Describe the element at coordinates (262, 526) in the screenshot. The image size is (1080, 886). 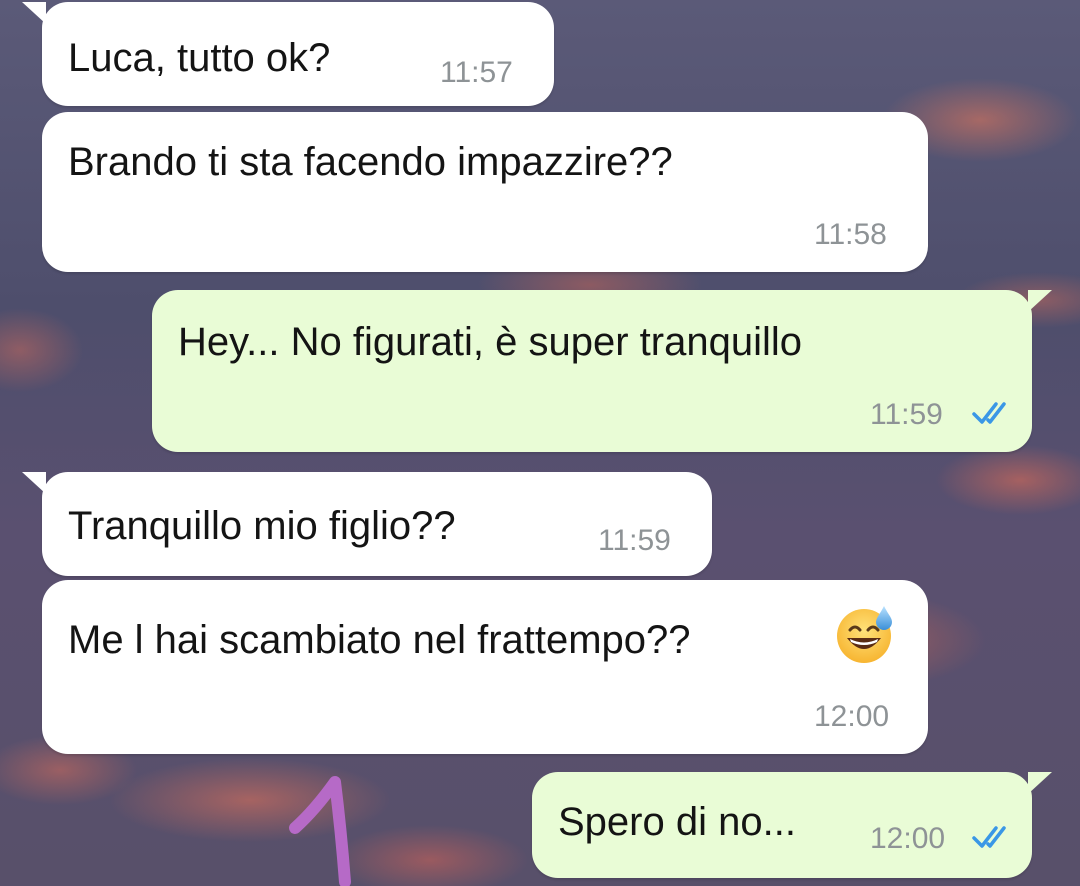
I see `message-text: Tranquillo mio figlio??` at that location.